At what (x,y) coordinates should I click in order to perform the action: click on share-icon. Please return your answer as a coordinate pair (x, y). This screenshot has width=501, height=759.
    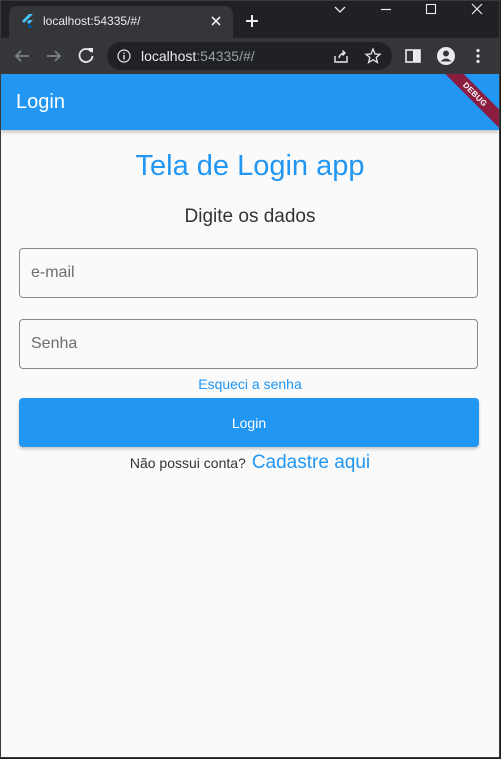
    Looking at the image, I should click on (341, 56).